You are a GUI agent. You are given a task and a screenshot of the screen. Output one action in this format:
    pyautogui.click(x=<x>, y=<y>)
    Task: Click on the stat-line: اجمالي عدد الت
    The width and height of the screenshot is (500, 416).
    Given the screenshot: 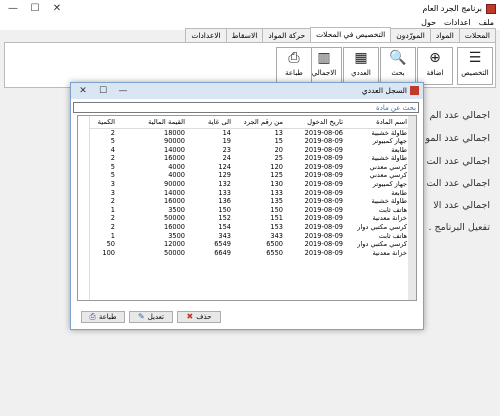 What is the action you would take?
    pyautogui.click(x=458, y=161)
    